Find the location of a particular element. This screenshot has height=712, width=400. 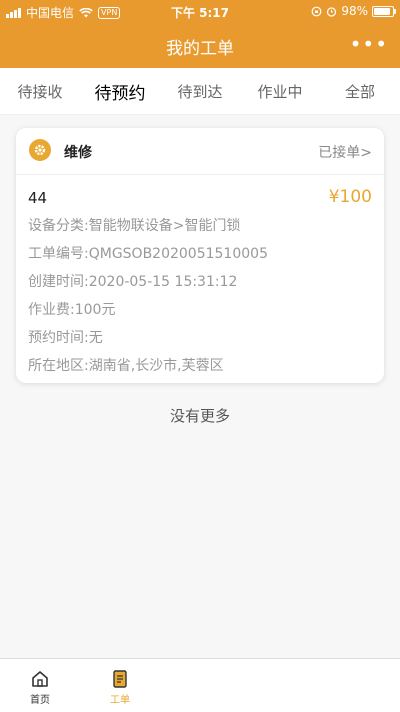

order-status-link: 已接单> is located at coordinates (345, 152).